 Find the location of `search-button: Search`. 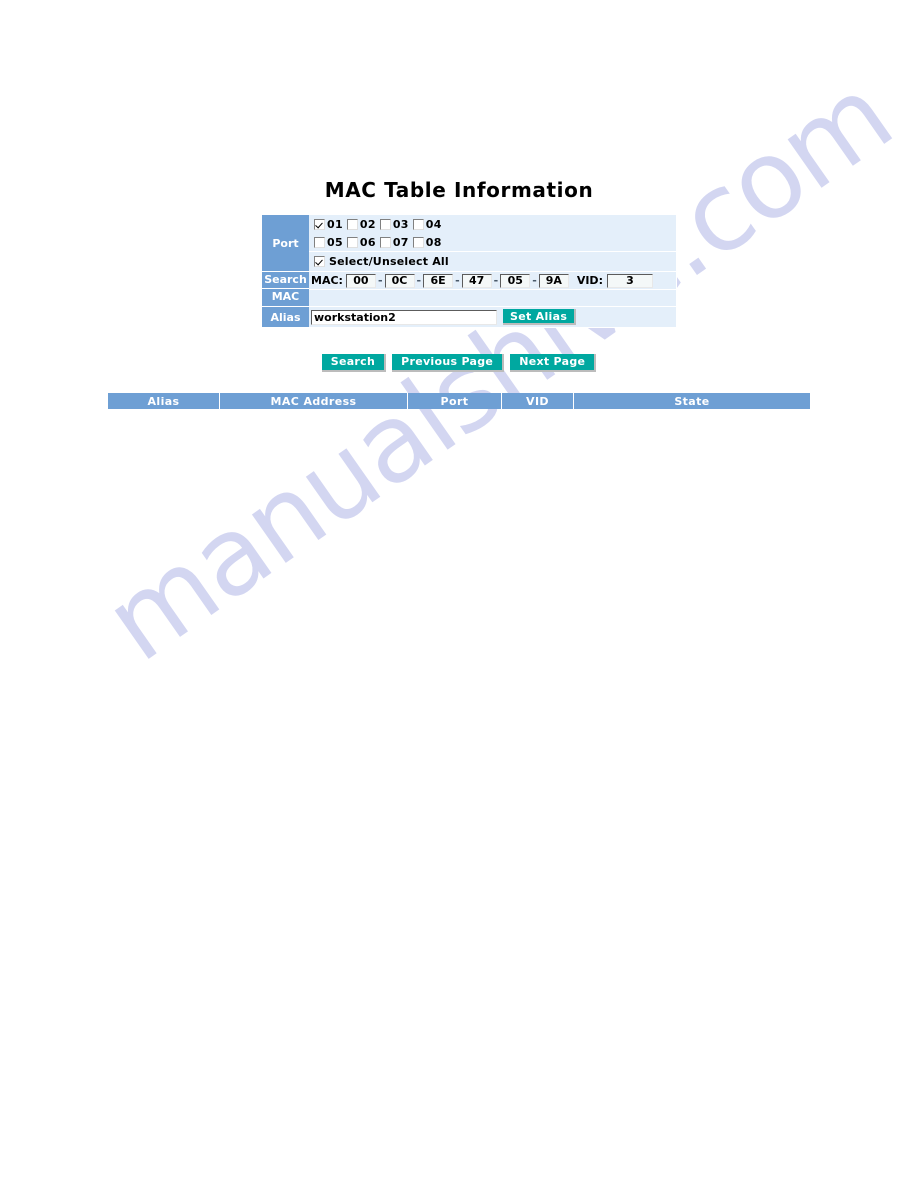

search-button: Search is located at coordinates (354, 363).